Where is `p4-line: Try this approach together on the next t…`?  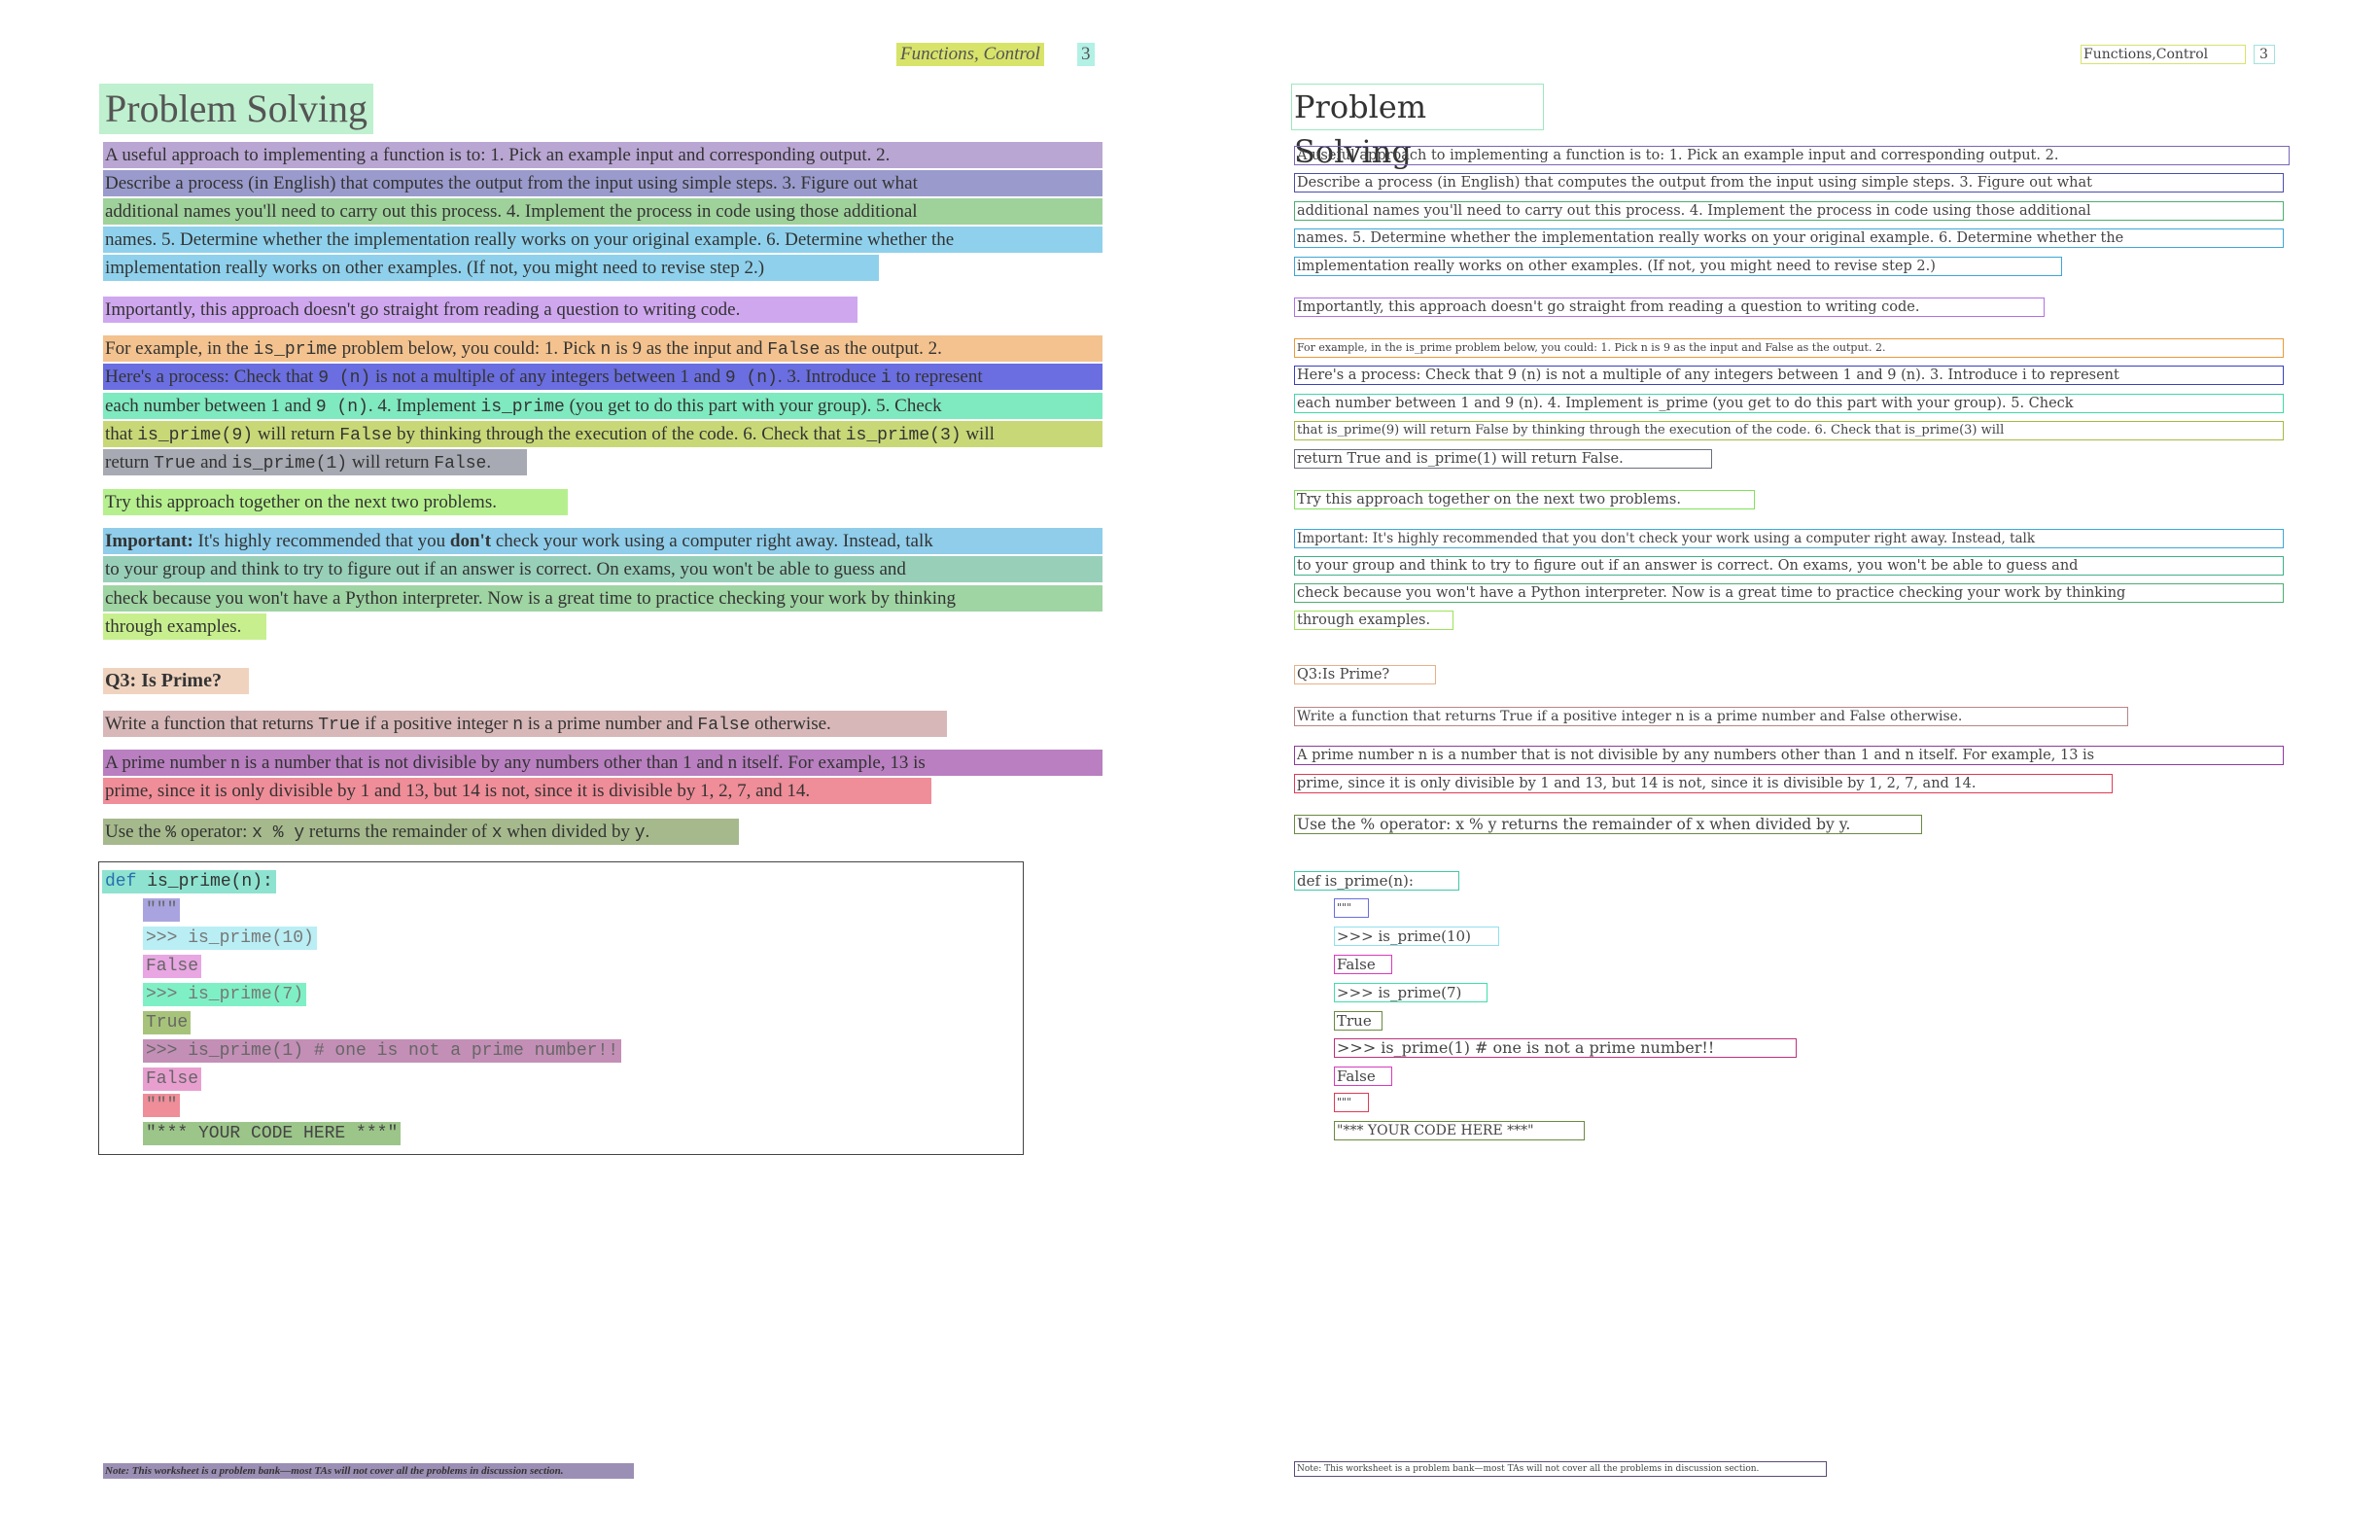
p4-line: Try this approach together on the next t… is located at coordinates (335, 502).